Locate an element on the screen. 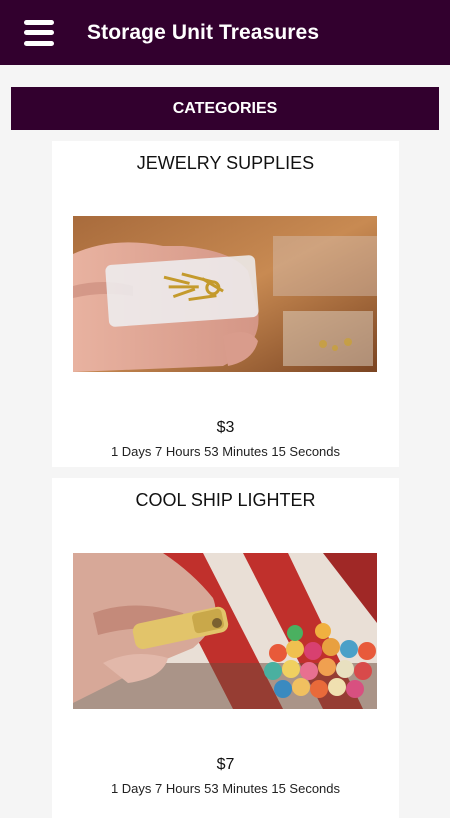  hamburger-menu-icon is located at coordinates (39, 32).